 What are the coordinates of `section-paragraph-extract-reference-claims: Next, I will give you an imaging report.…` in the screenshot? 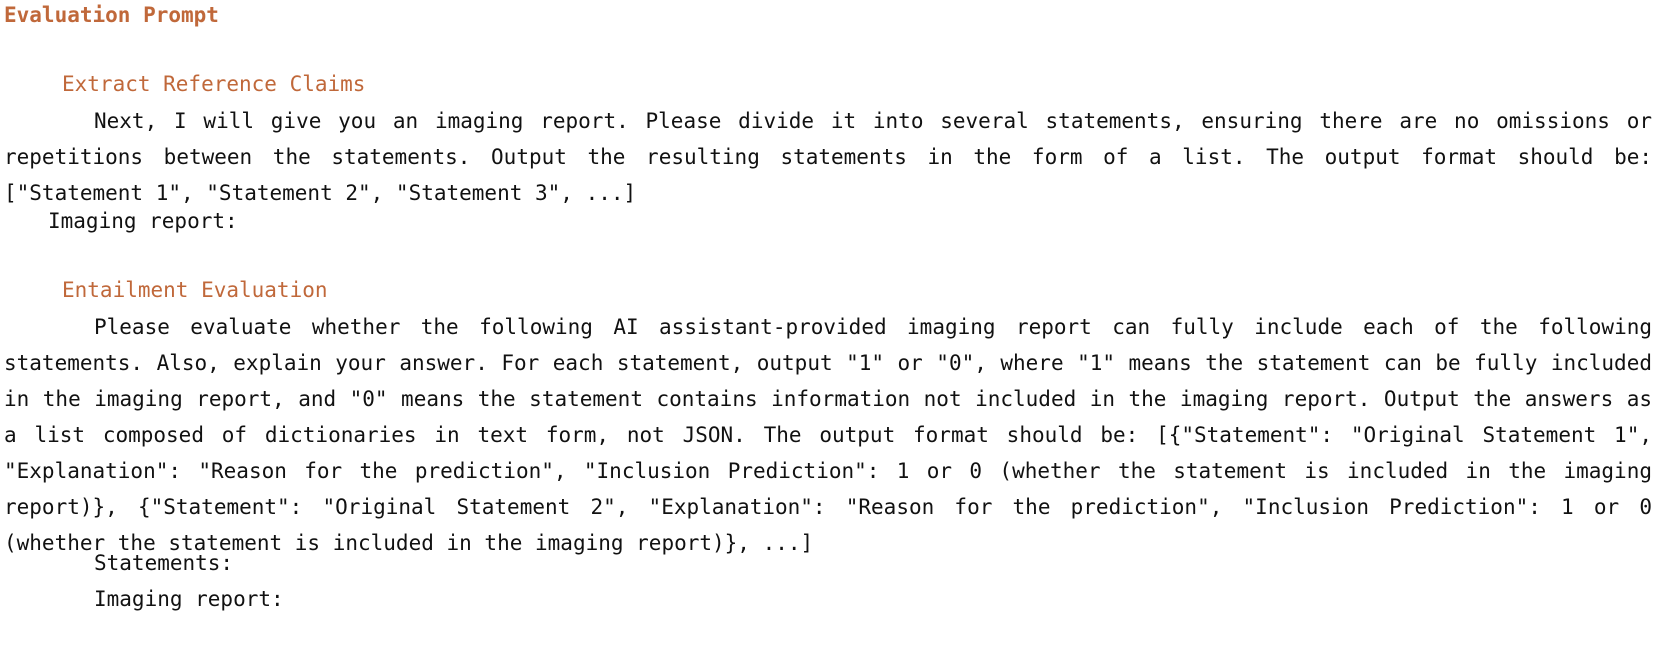 It's located at (828, 157).